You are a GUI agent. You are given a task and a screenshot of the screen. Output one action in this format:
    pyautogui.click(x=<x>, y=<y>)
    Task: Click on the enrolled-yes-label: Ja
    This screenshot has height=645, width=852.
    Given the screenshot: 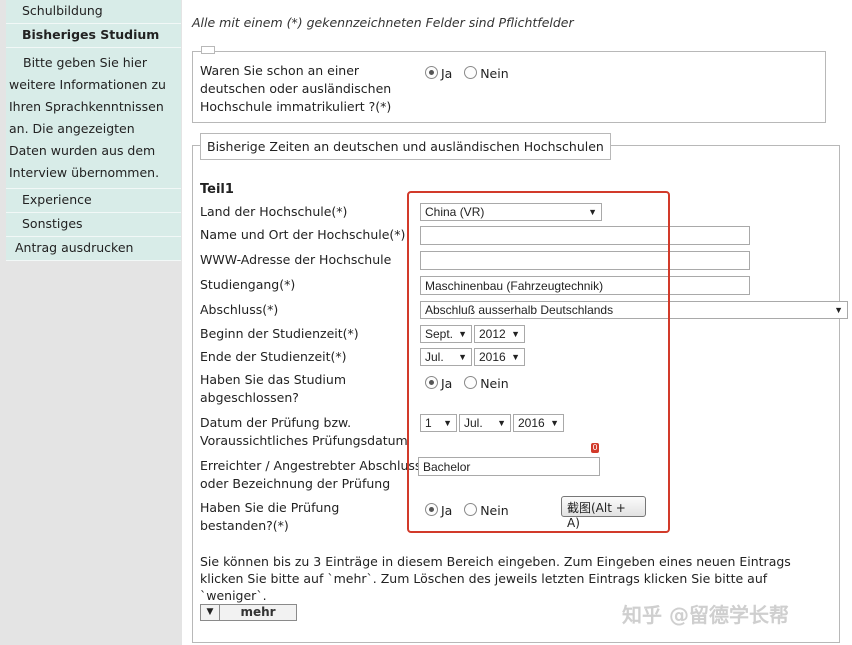 What is the action you would take?
    pyautogui.click(x=447, y=73)
    